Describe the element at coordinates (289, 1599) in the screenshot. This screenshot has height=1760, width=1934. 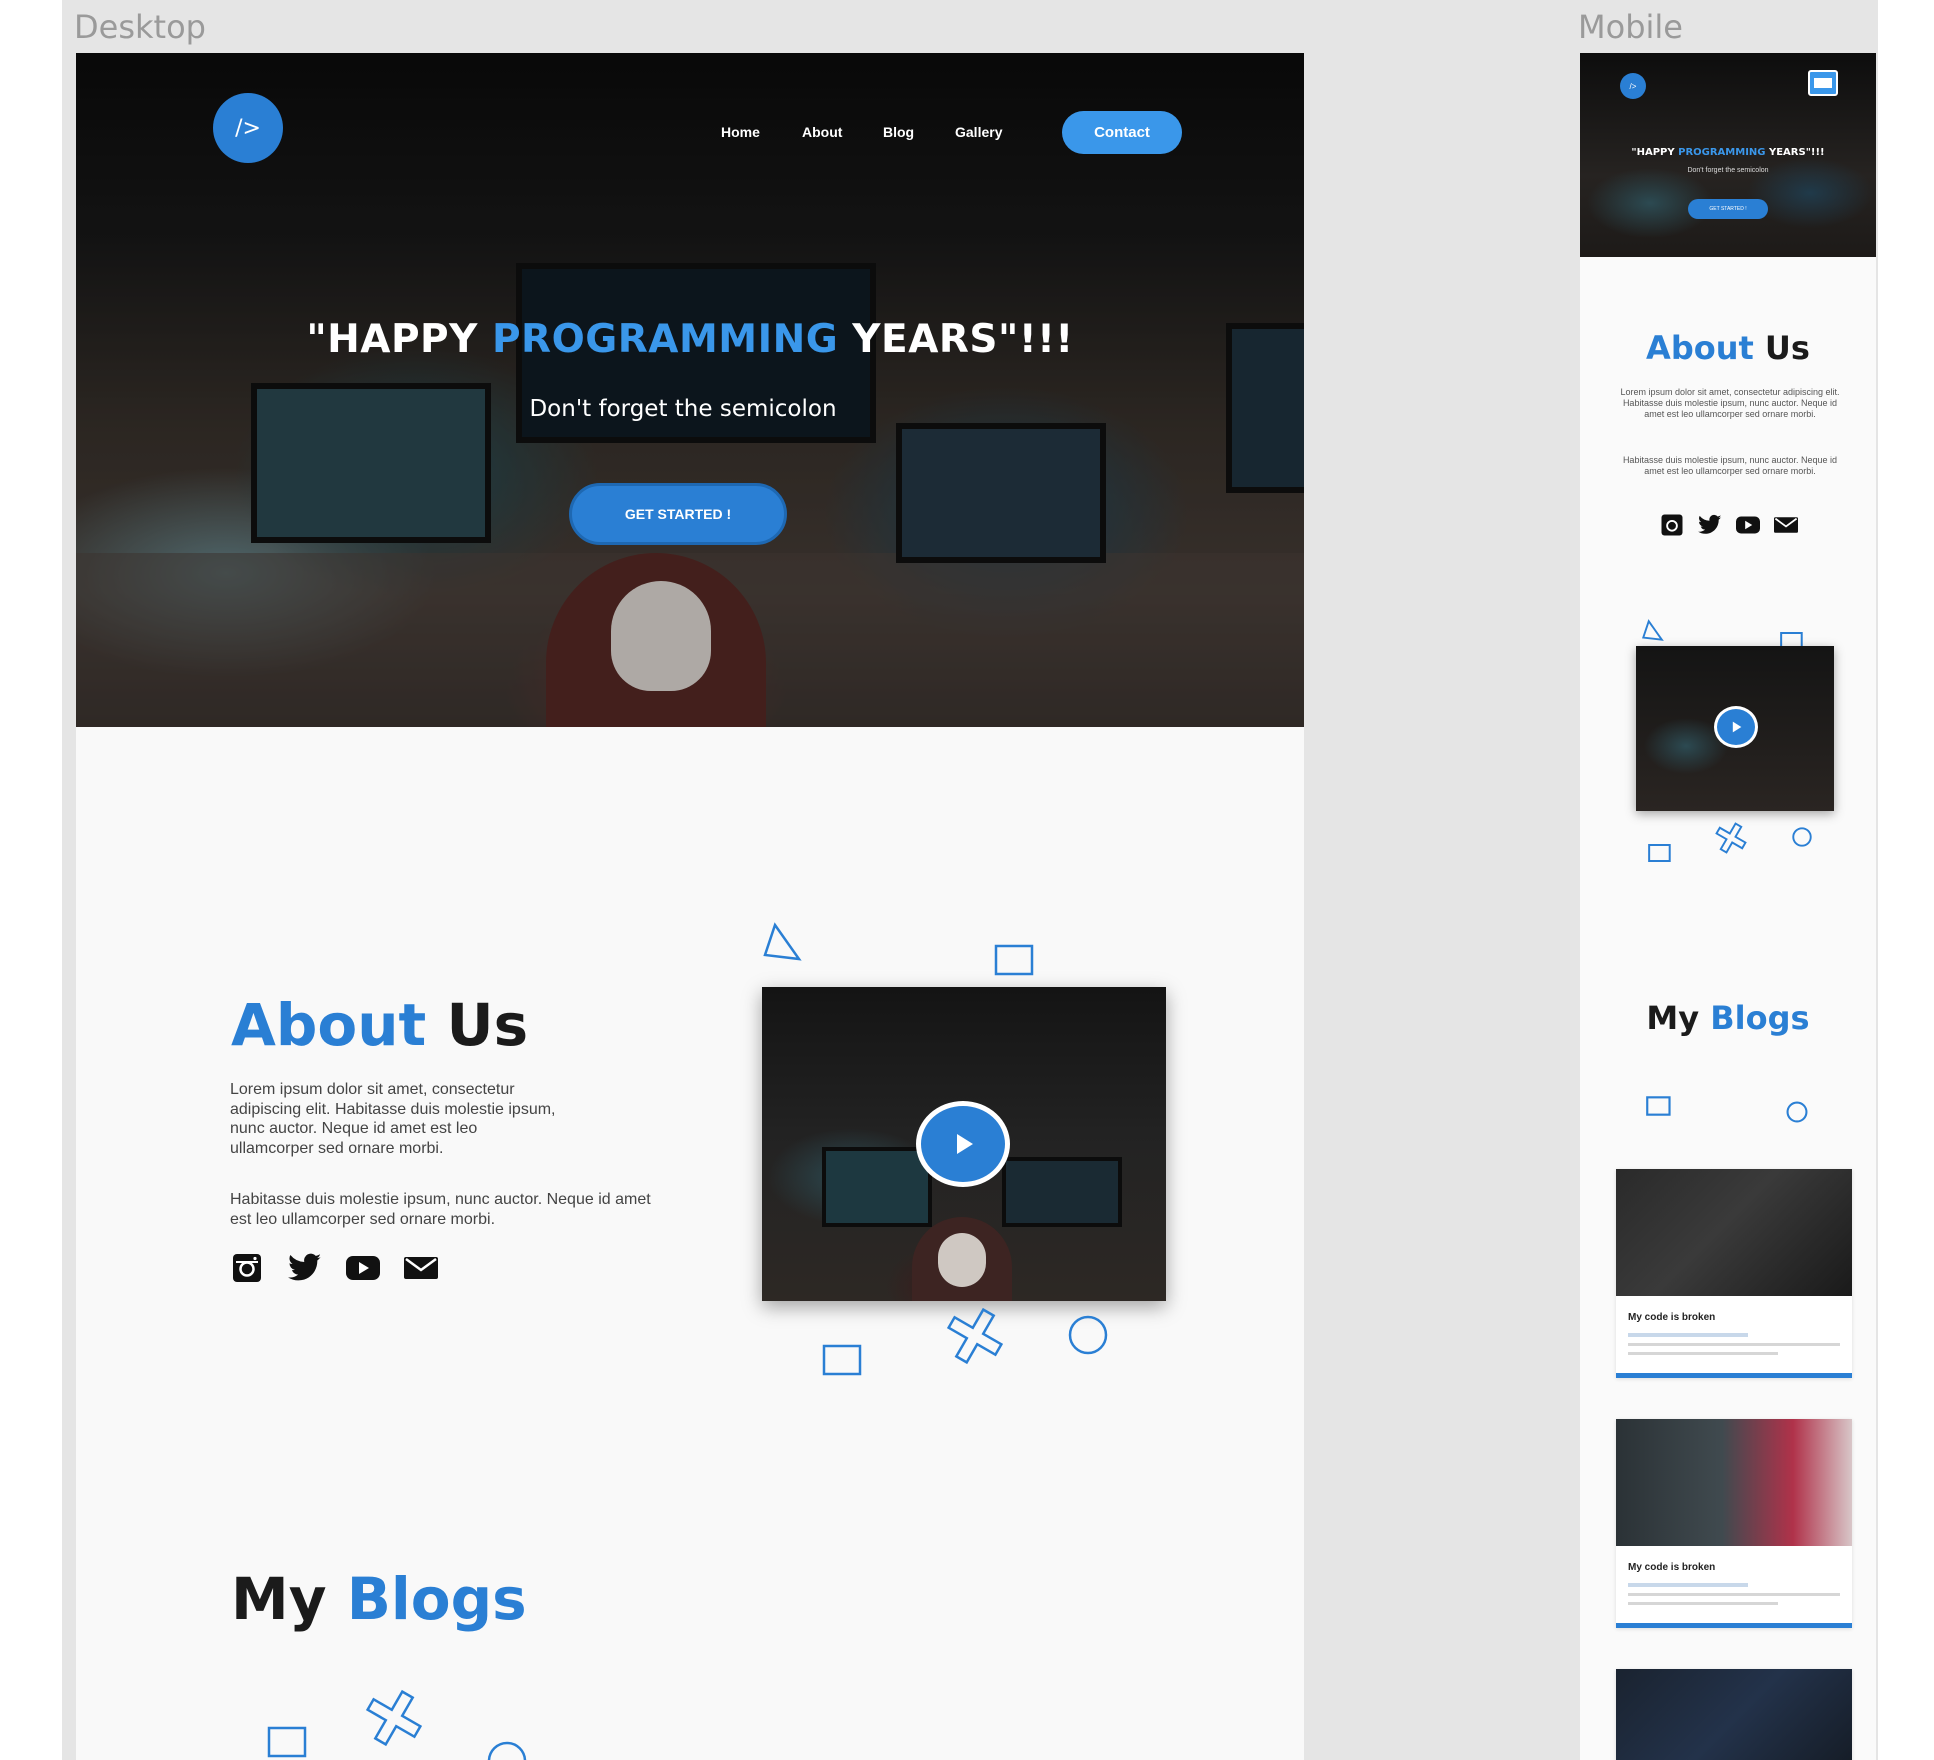
I see `blogs-heading-dark: My` at that location.